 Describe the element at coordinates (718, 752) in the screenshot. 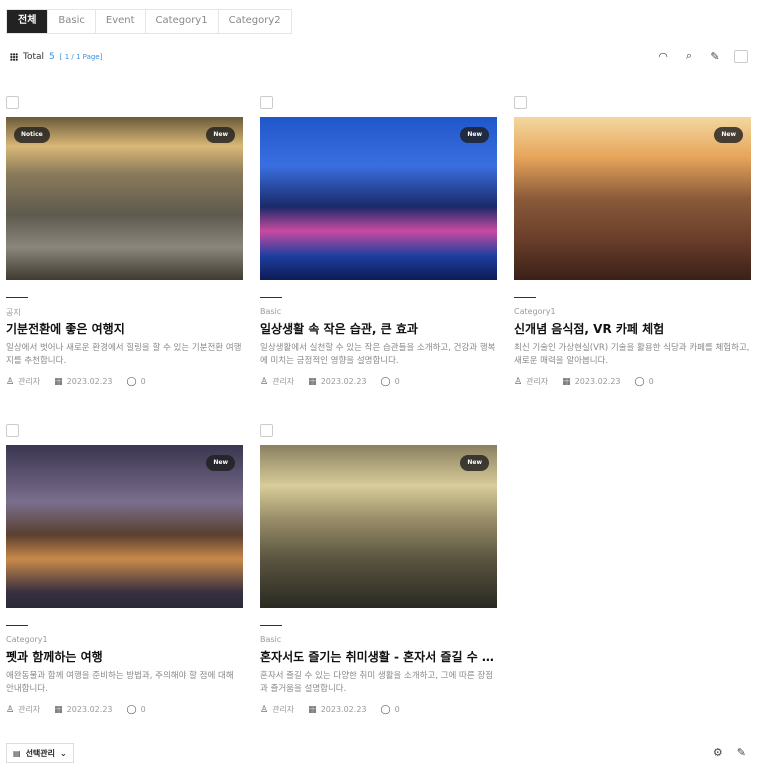

I see `gear-icon: ⚙` at that location.